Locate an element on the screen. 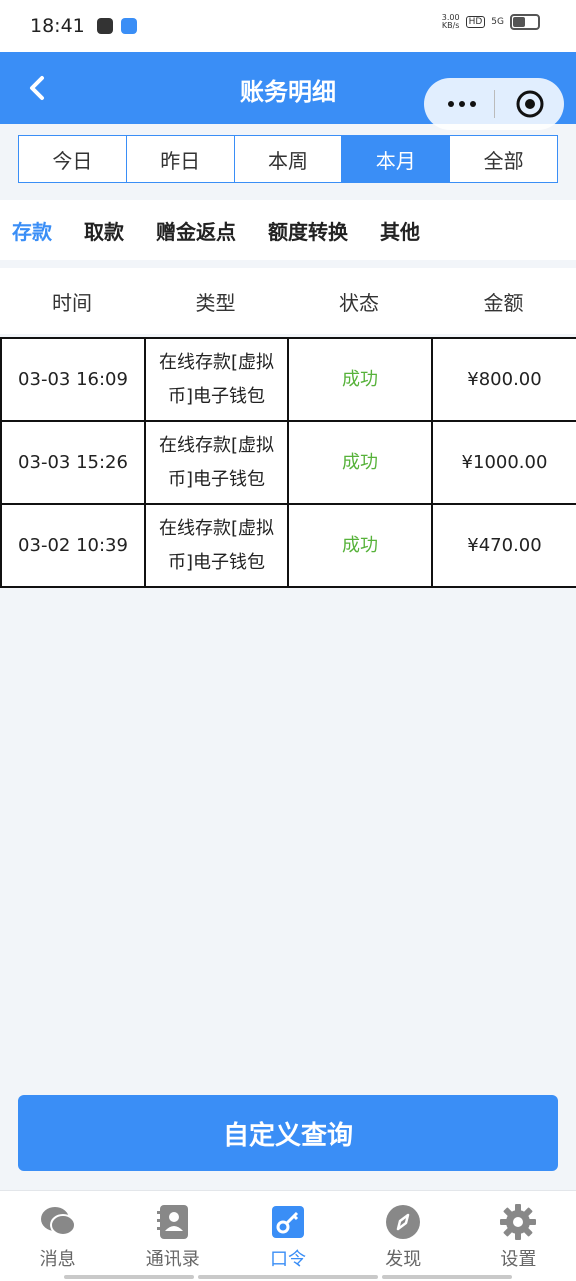  contacts-book-icon is located at coordinates (172, 1222).